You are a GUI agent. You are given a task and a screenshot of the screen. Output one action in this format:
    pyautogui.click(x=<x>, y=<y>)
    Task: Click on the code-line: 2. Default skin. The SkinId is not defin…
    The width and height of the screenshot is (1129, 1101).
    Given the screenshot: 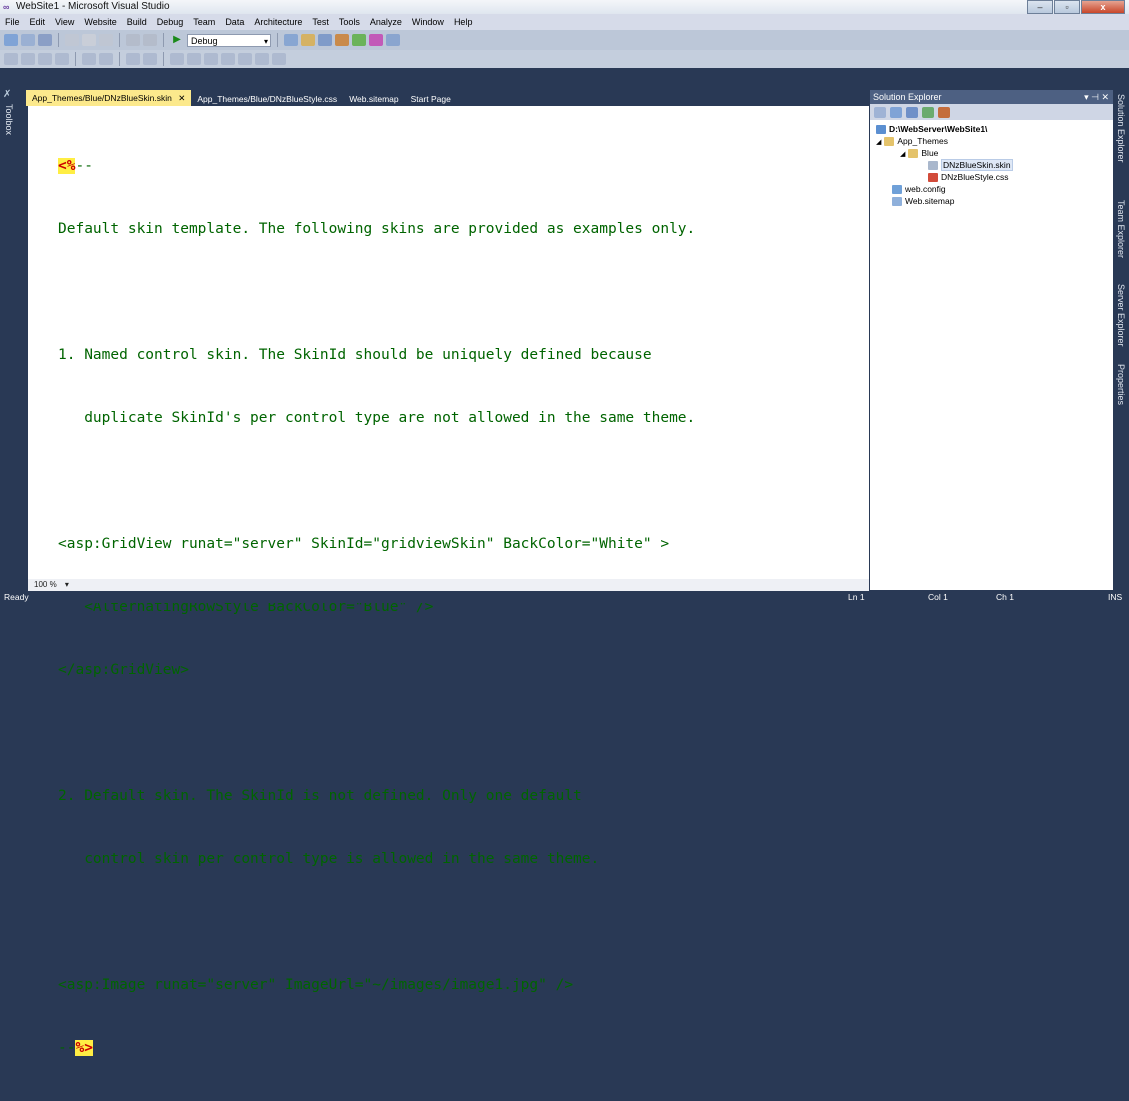 What is the action you would take?
    pyautogui.click(x=320, y=796)
    